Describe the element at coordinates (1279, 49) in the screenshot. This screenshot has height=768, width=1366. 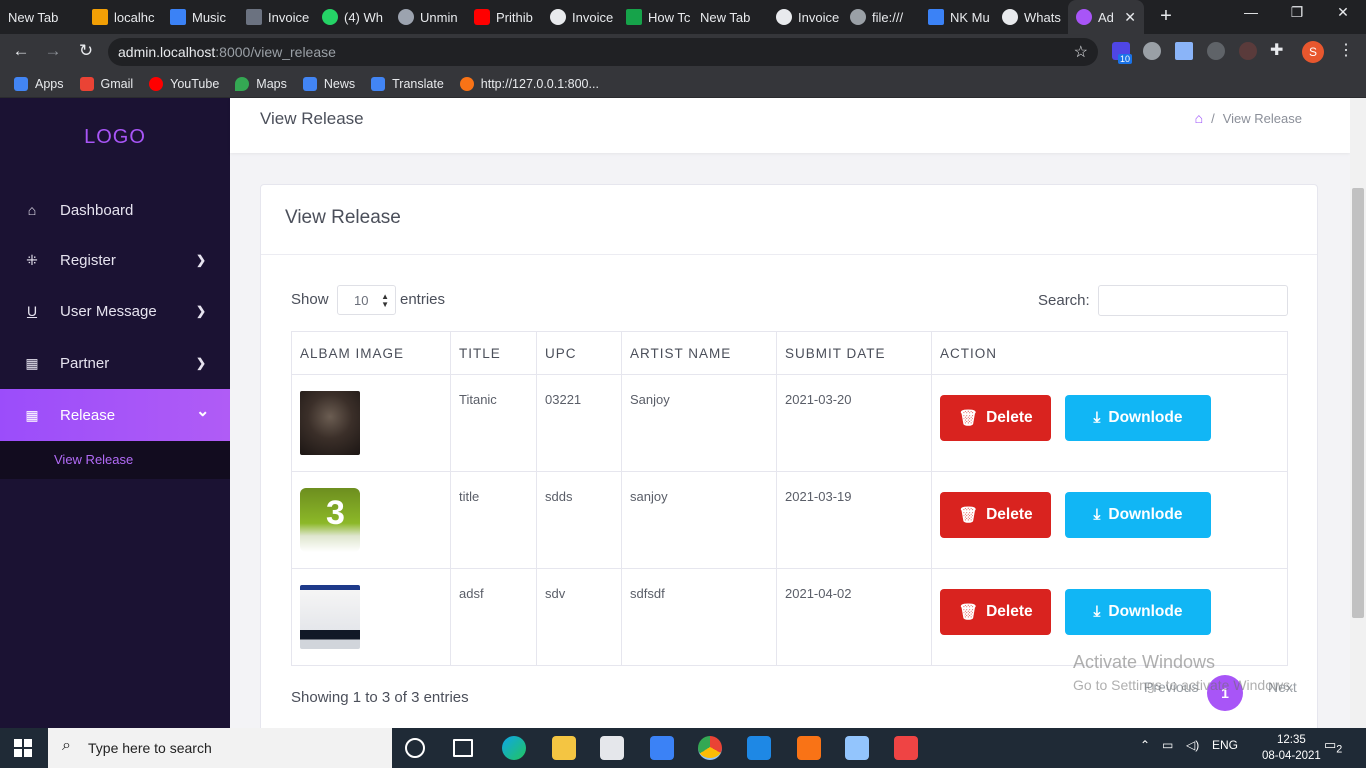
I see `puzzle-icon: ✚` at that location.